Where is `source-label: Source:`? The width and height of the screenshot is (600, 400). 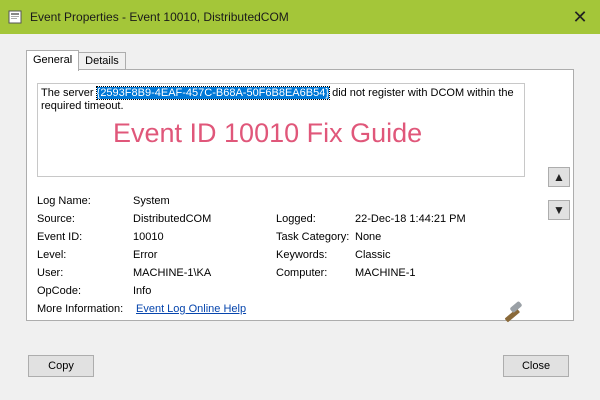 source-label: Source: is located at coordinates (56, 219).